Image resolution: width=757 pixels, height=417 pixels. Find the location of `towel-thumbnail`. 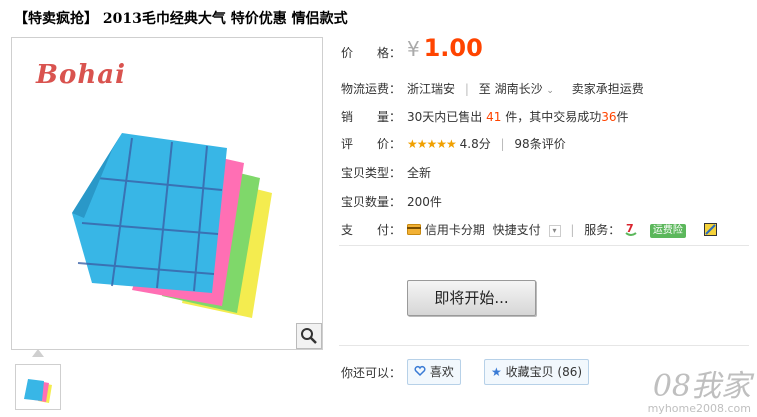

towel-thumbnail is located at coordinates (38, 391).